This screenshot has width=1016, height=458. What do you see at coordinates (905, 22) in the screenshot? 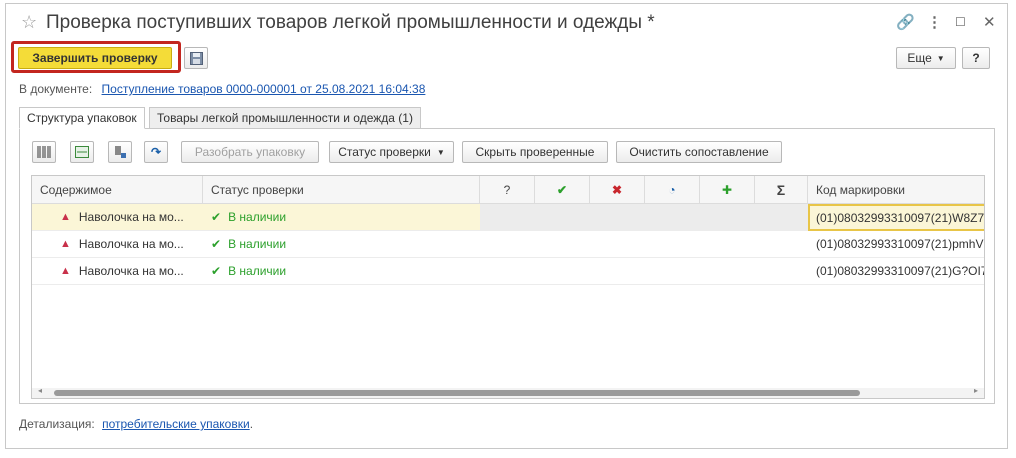
I see `link-icon: 🔗` at bounding box center [905, 22].